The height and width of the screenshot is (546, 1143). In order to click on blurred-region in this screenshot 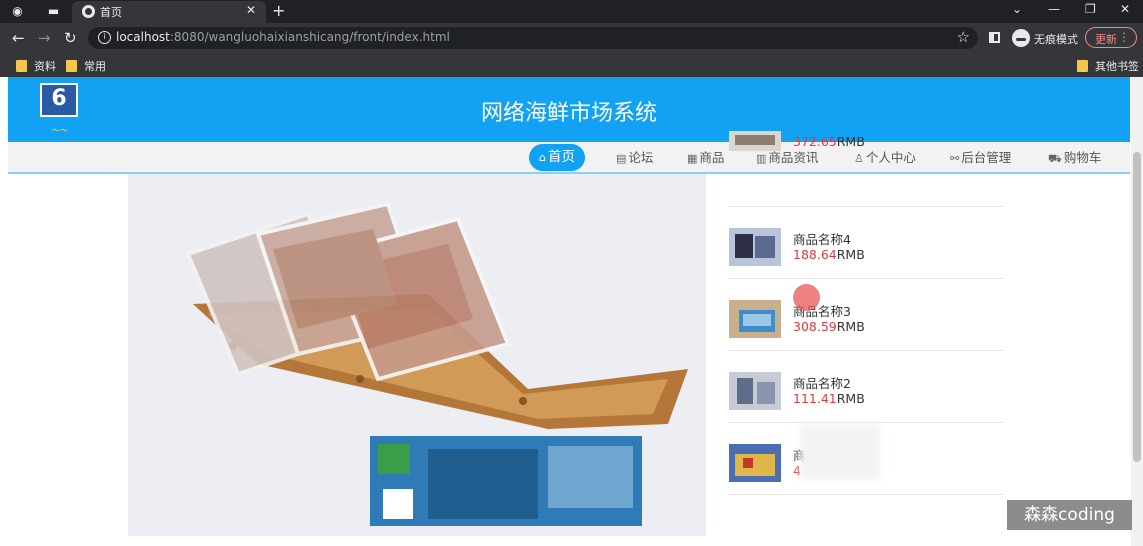, I will do `click(840, 452)`.